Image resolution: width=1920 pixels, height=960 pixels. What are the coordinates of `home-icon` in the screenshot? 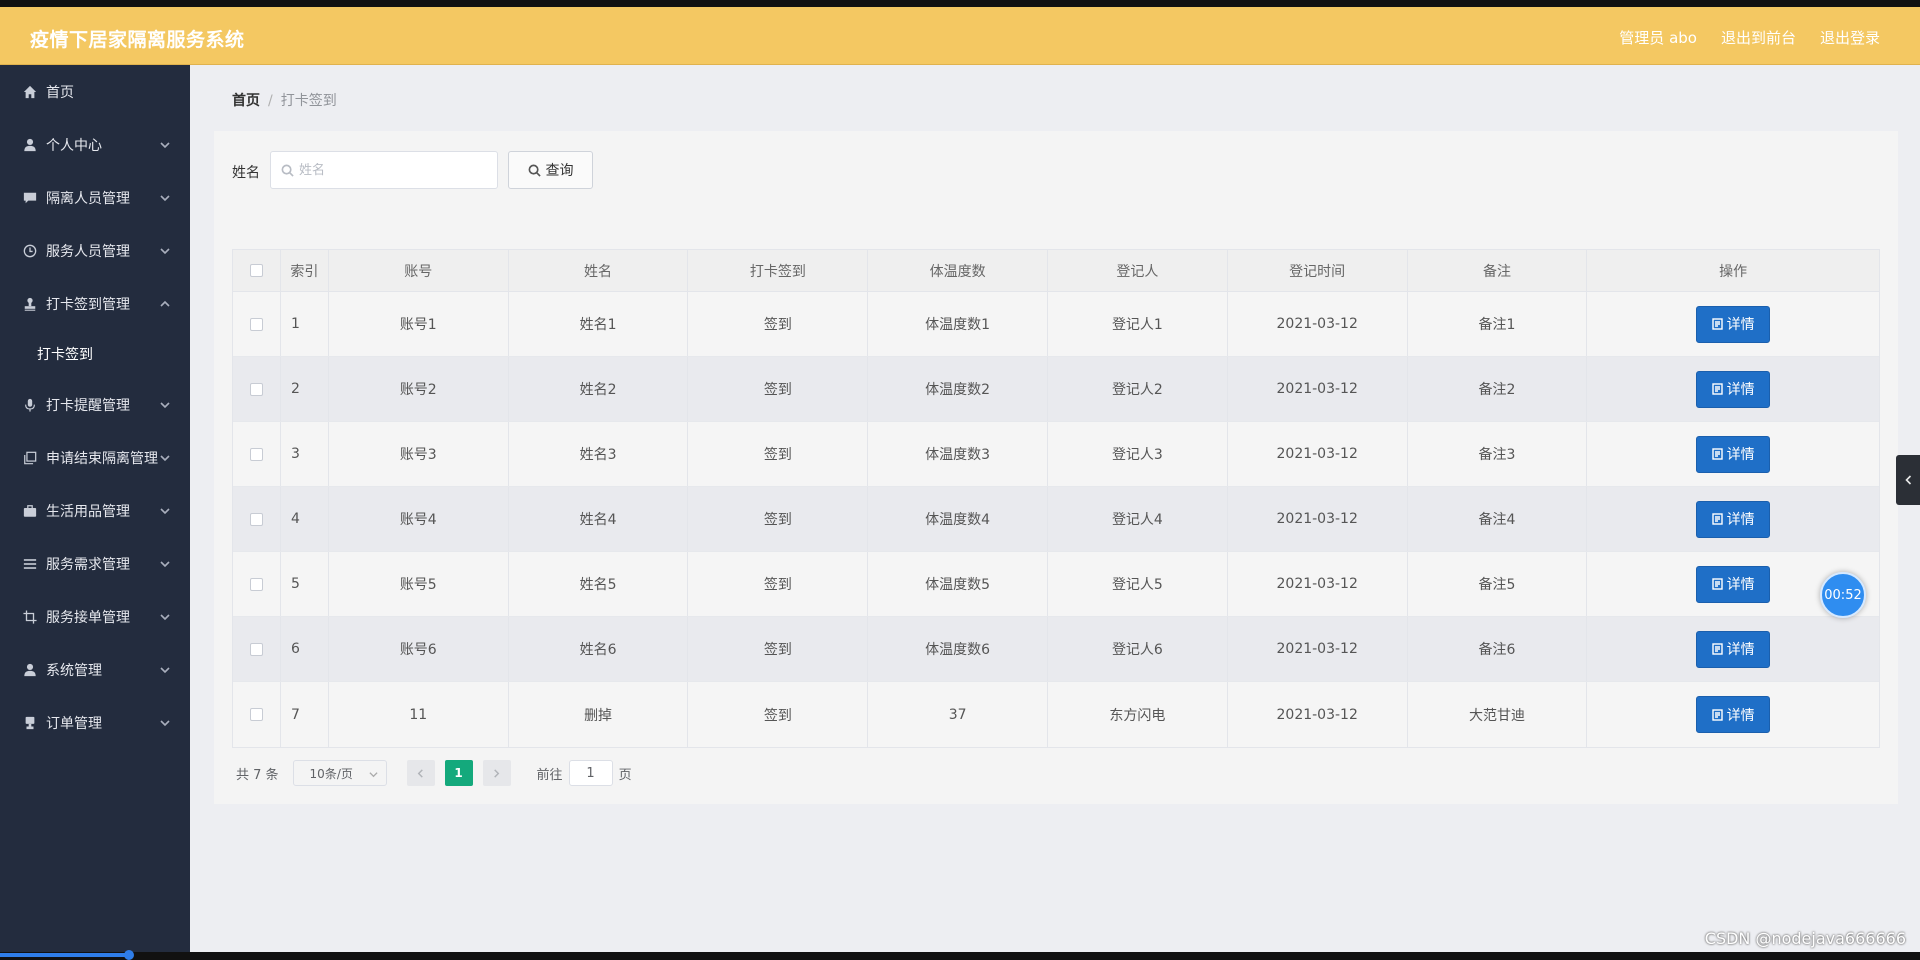 It's located at (30, 92).